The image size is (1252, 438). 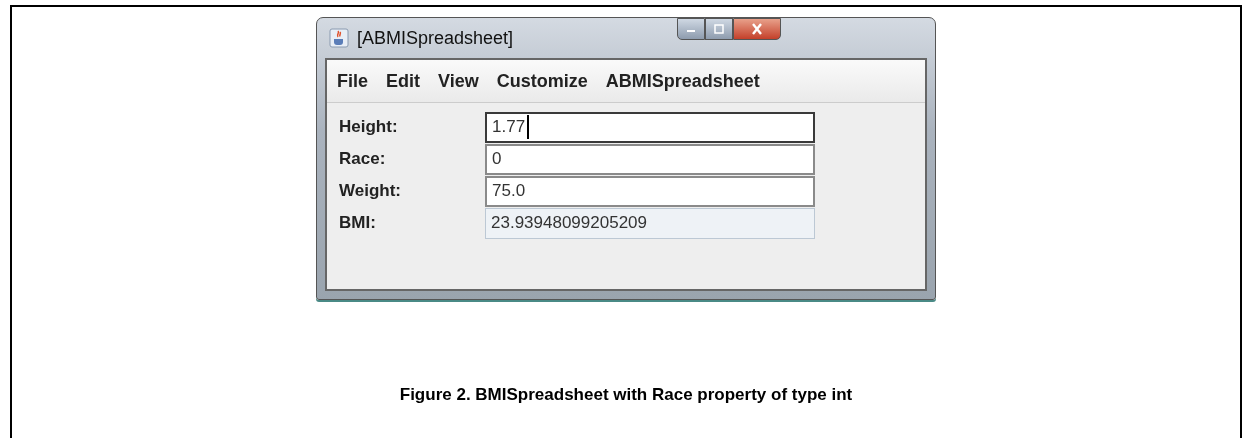 I want to click on text-field: 0, so click(x=650, y=159).